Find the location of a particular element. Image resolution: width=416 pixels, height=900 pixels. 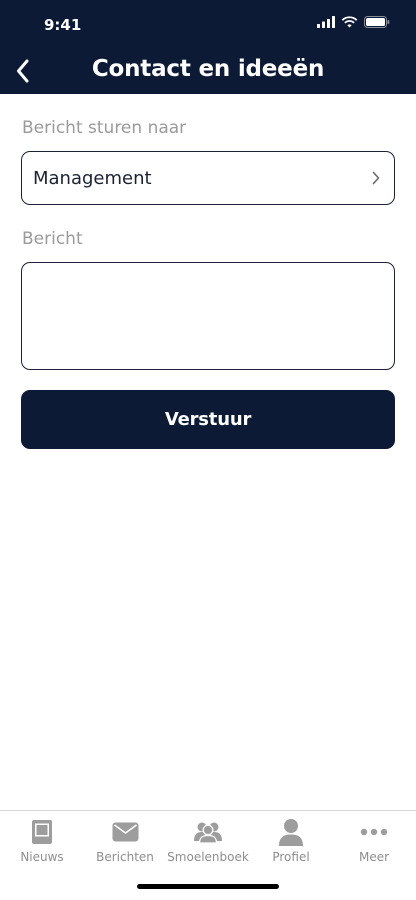

recipient-select: Management is located at coordinates (208, 178).